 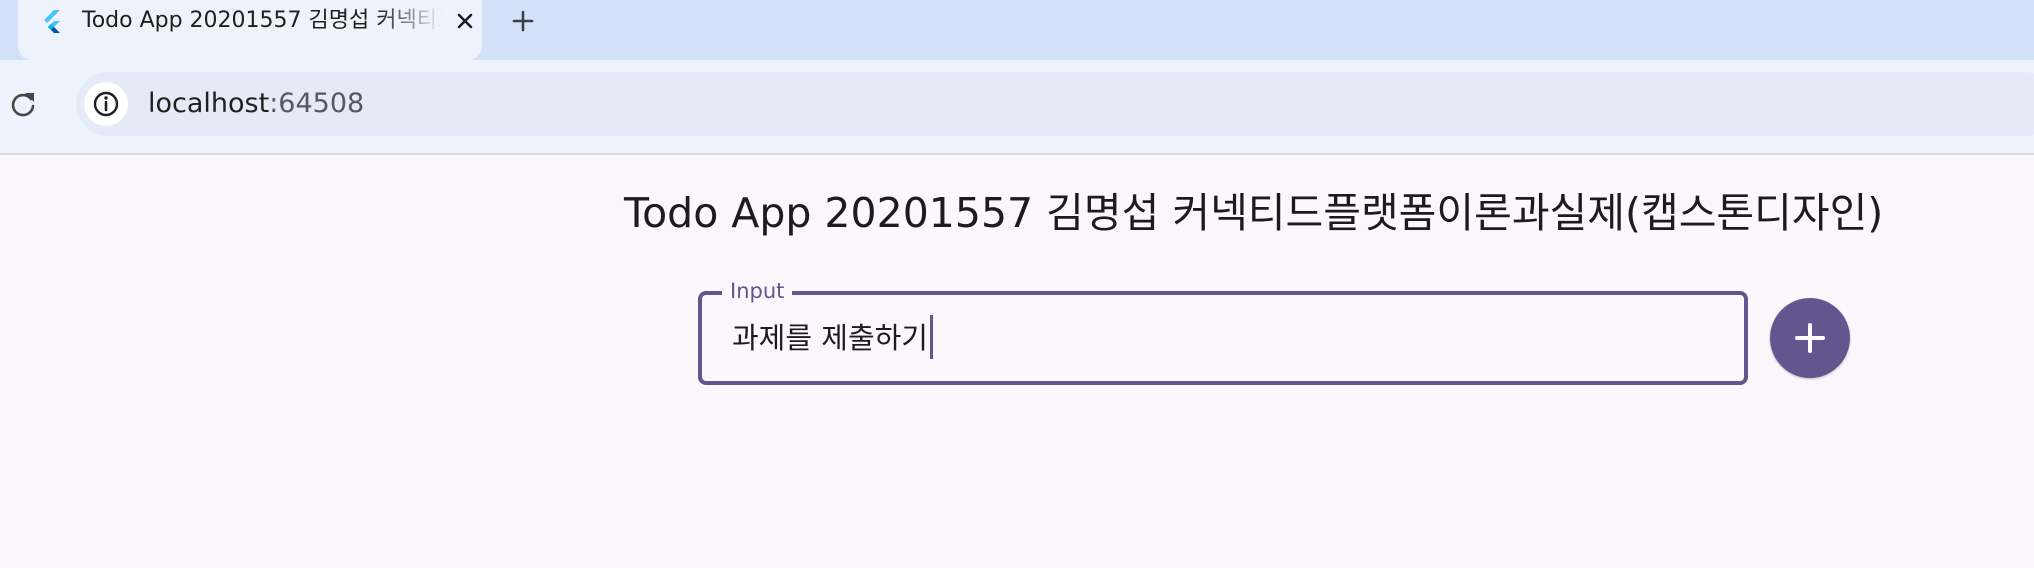 I want to click on input-label: Input, so click(x=757, y=291).